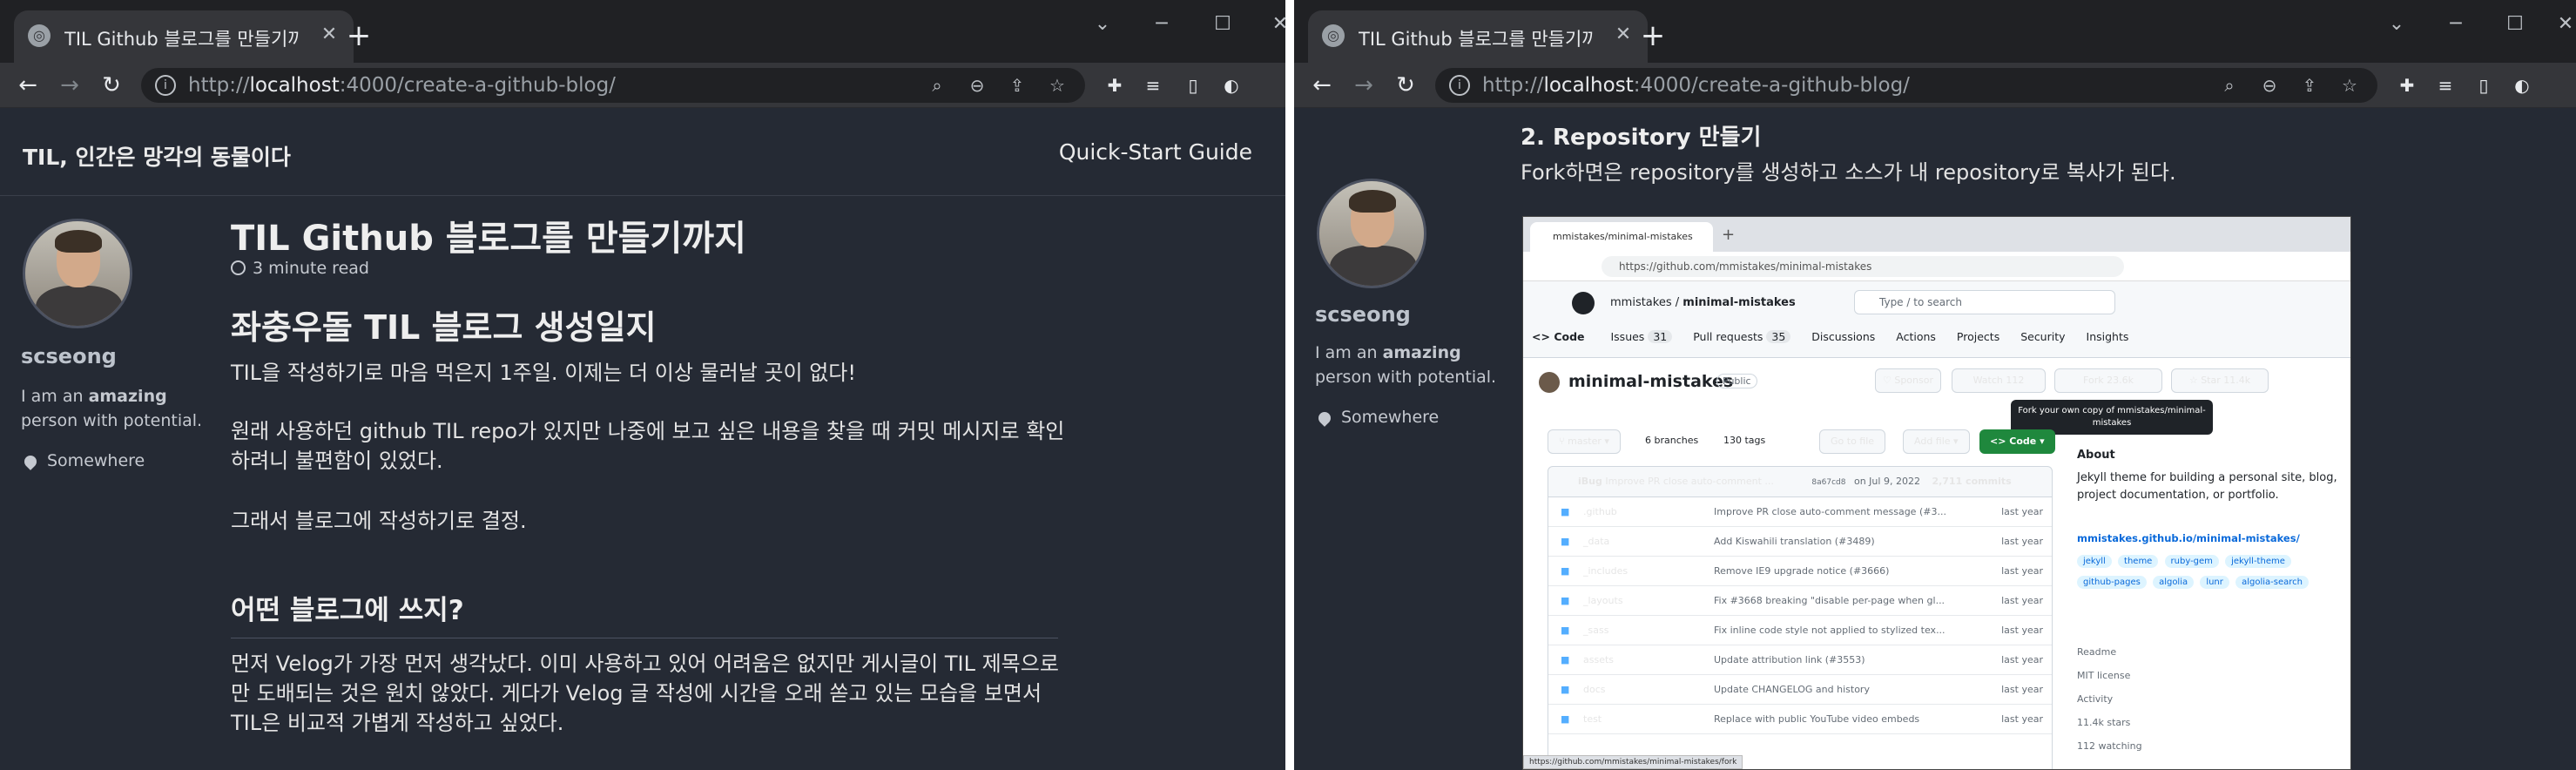  Describe the element at coordinates (1549, 382) in the screenshot. I see `gh-owner-avatar` at that location.